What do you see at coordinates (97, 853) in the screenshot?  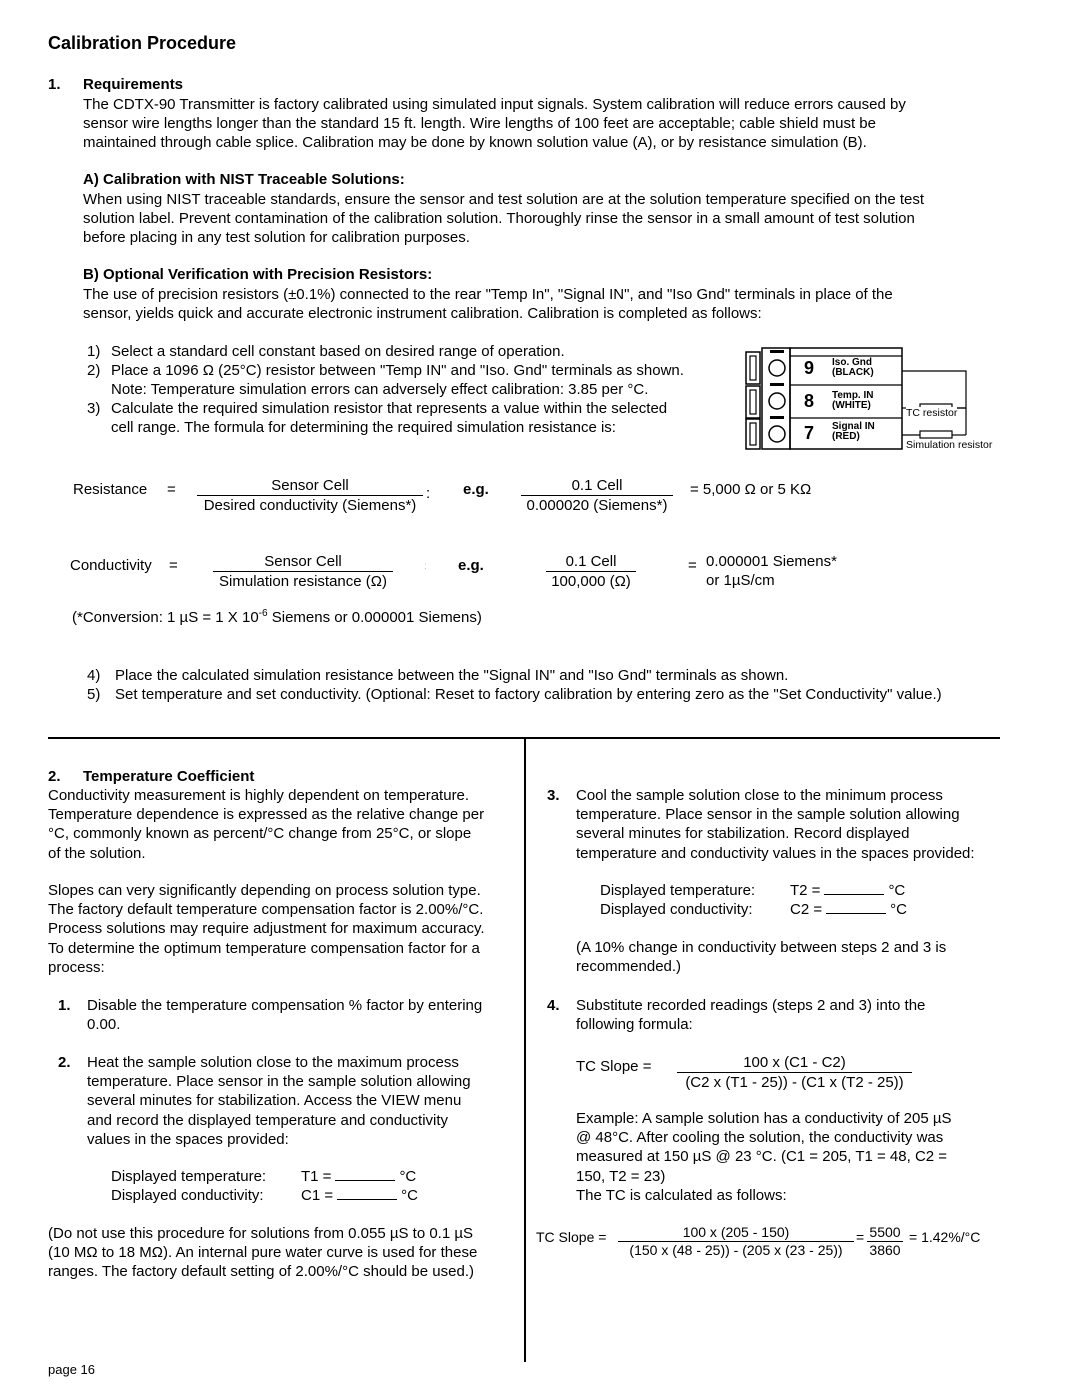 I see `text-line: of the solution.` at bounding box center [97, 853].